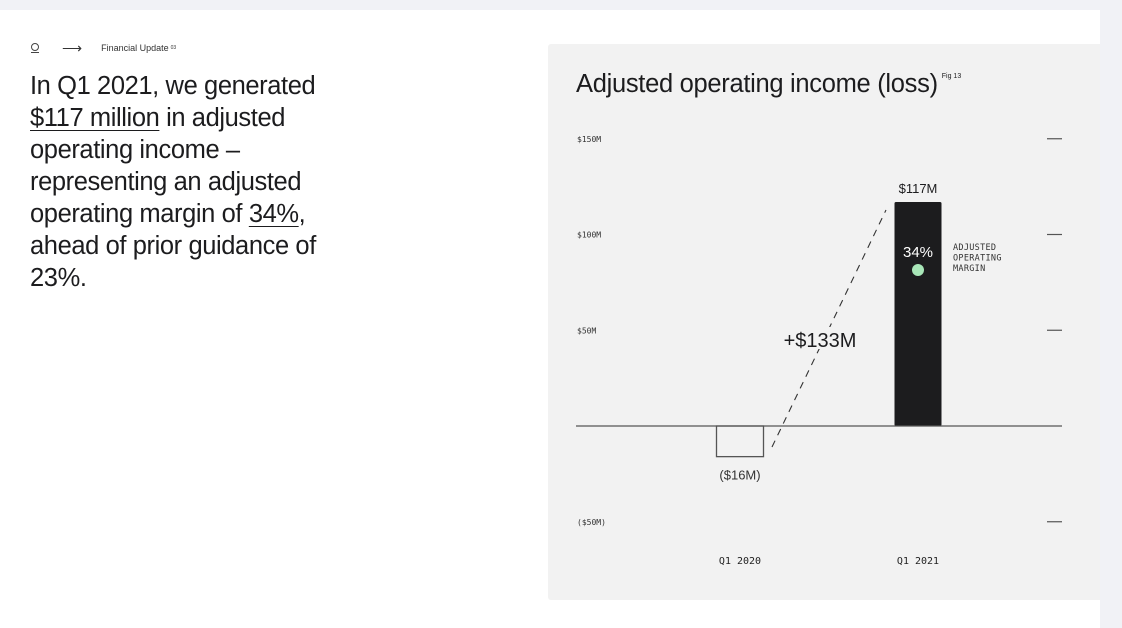 The width and height of the screenshot is (1122, 628). What do you see at coordinates (918, 561) in the screenshot?
I see `x-tick-label: Q1 2021` at bounding box center [918, 561].